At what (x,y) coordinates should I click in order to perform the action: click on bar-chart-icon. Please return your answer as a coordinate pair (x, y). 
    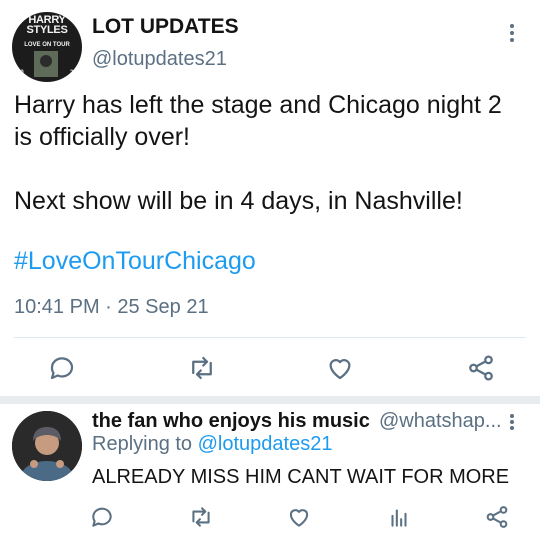
    Looking at the image, I should click on (399, 518).